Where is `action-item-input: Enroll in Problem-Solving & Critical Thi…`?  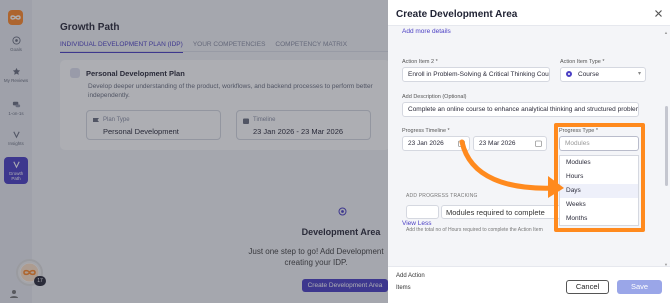
action-item-input: Enroll in Problem-Solving & Critical Thi… is located at coordinates (476, 74).